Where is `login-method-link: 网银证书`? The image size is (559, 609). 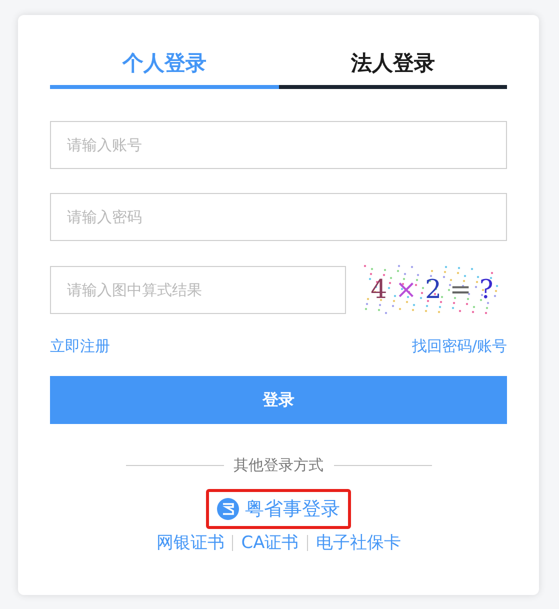 login-method-link: 网银证书 is located at coordinates (190, 542).